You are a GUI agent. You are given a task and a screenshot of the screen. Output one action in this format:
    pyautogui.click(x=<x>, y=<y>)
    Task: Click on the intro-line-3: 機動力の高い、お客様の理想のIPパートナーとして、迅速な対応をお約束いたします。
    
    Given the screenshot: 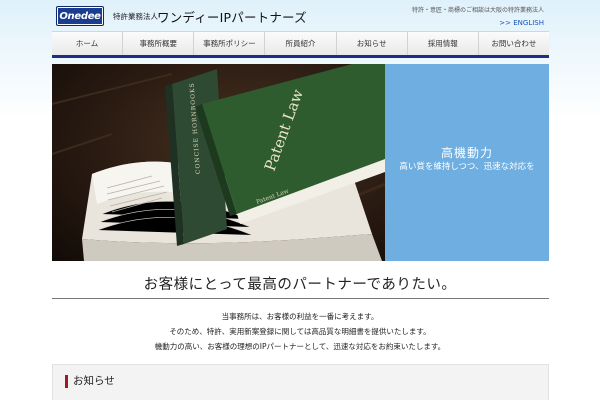 What is the action you would take?
    pyautogui.click(x=300, y=346)
    